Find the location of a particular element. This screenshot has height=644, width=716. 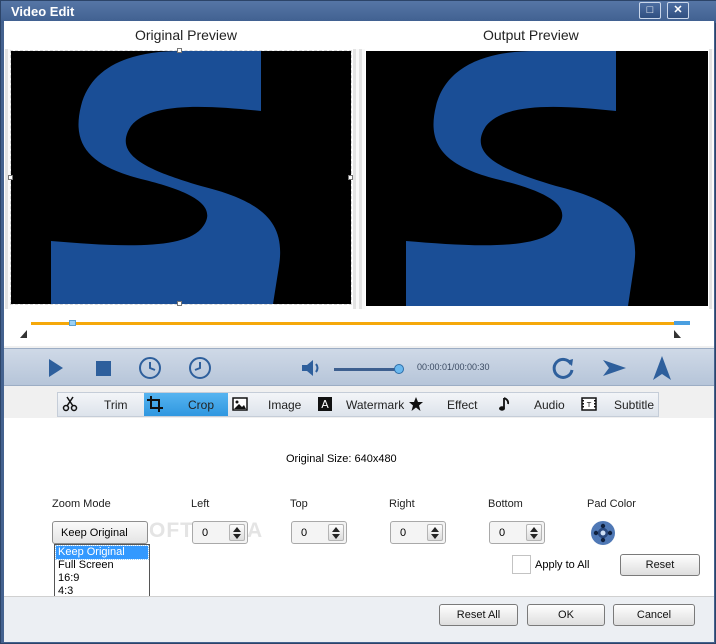

tab-label: Crop is located at coordinates (201, 405).